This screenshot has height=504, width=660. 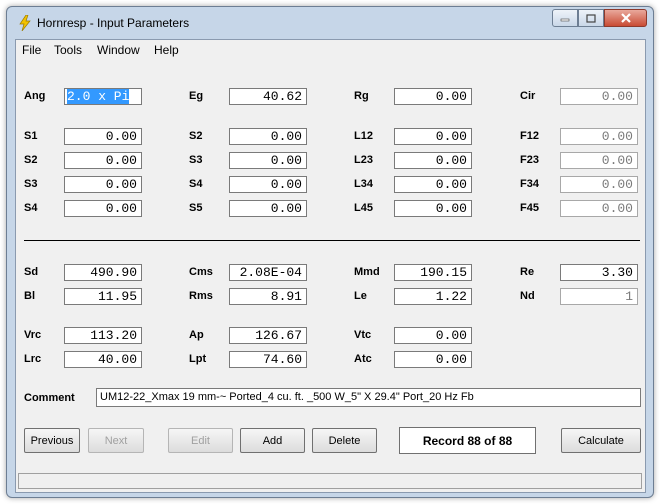 I want to click on label-l45: L45, so click(x=363, y=208).